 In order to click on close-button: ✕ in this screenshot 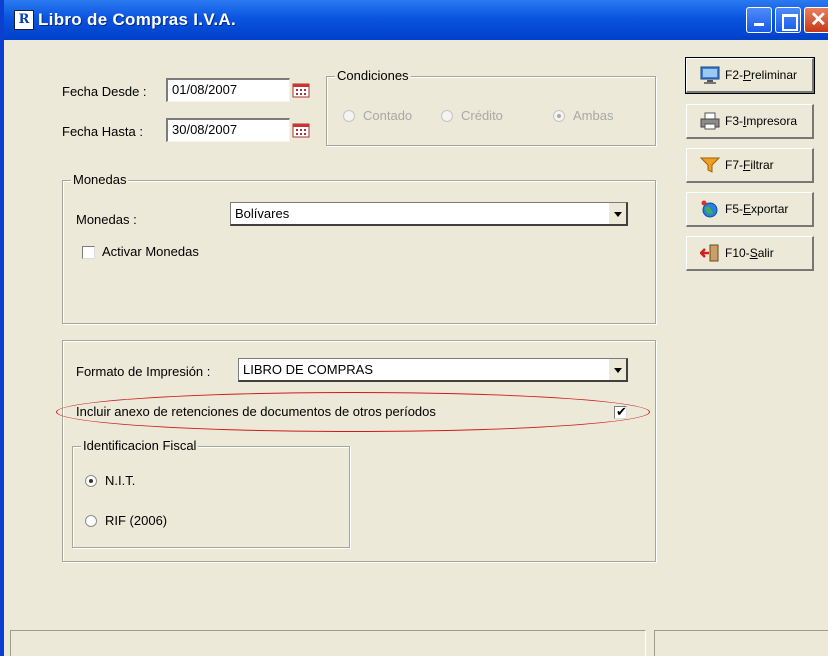, I will do `click(816, 20)`.